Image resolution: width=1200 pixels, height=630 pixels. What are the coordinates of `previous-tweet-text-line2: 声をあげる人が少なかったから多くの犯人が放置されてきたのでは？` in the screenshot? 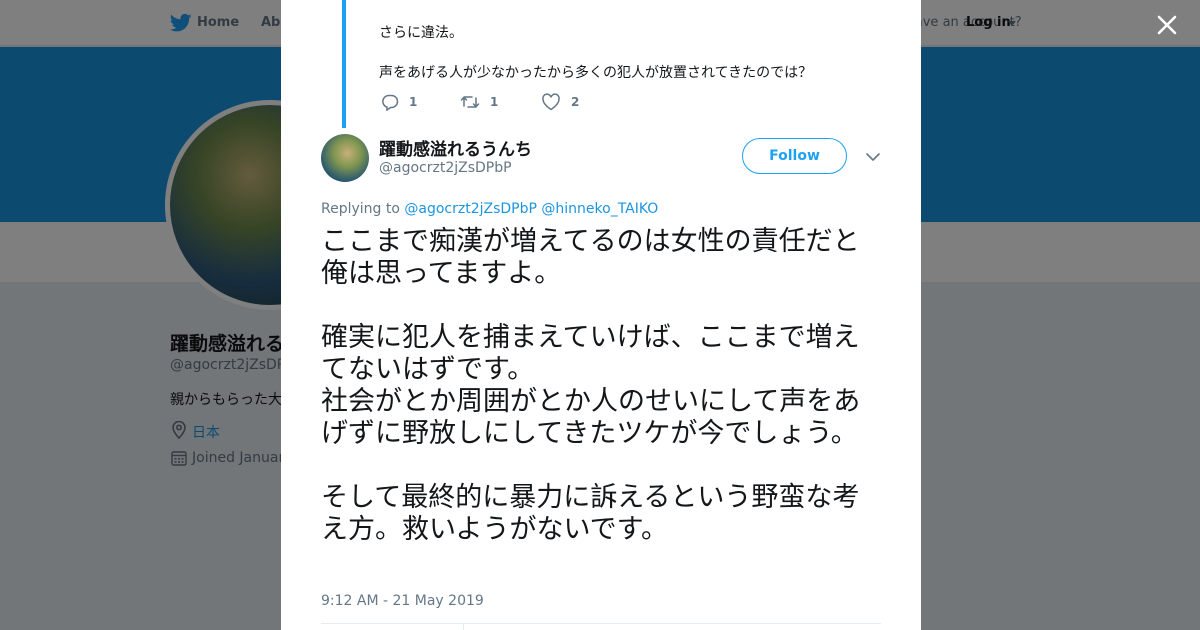 It's located at (596, 73).